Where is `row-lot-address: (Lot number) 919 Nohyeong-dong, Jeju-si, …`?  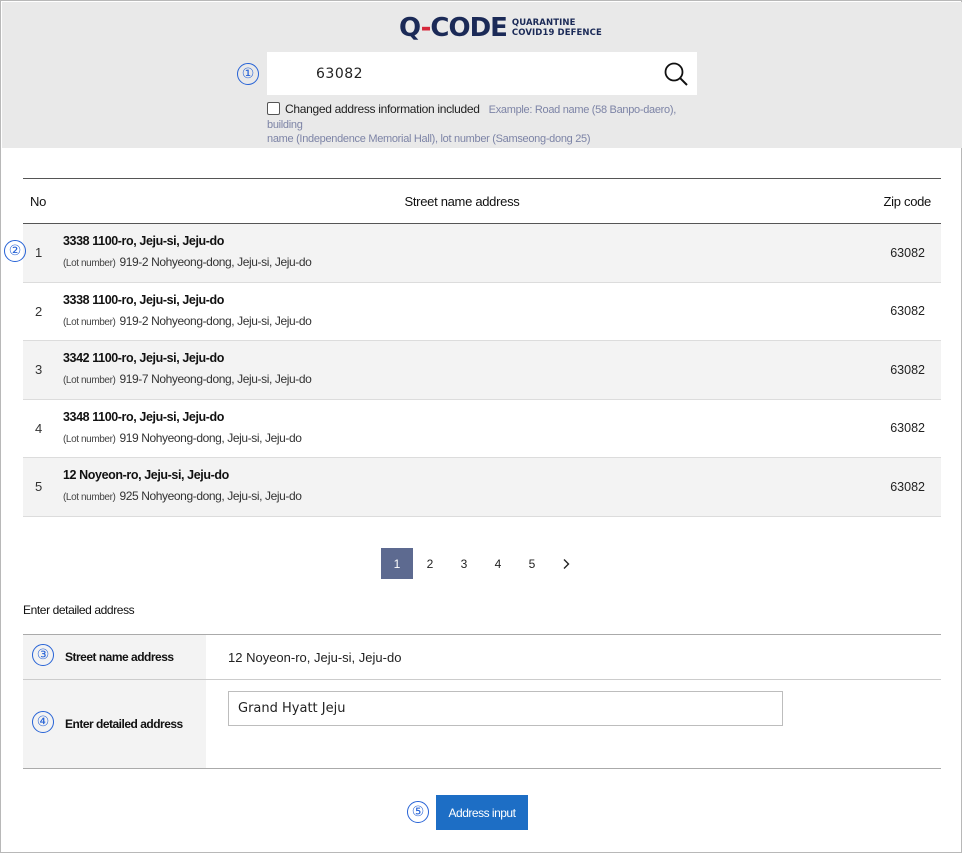 row-lot-address: (Lot number) 919 Nohyeong-dong, Jeju-si, … is located at coordinates (182, 437).